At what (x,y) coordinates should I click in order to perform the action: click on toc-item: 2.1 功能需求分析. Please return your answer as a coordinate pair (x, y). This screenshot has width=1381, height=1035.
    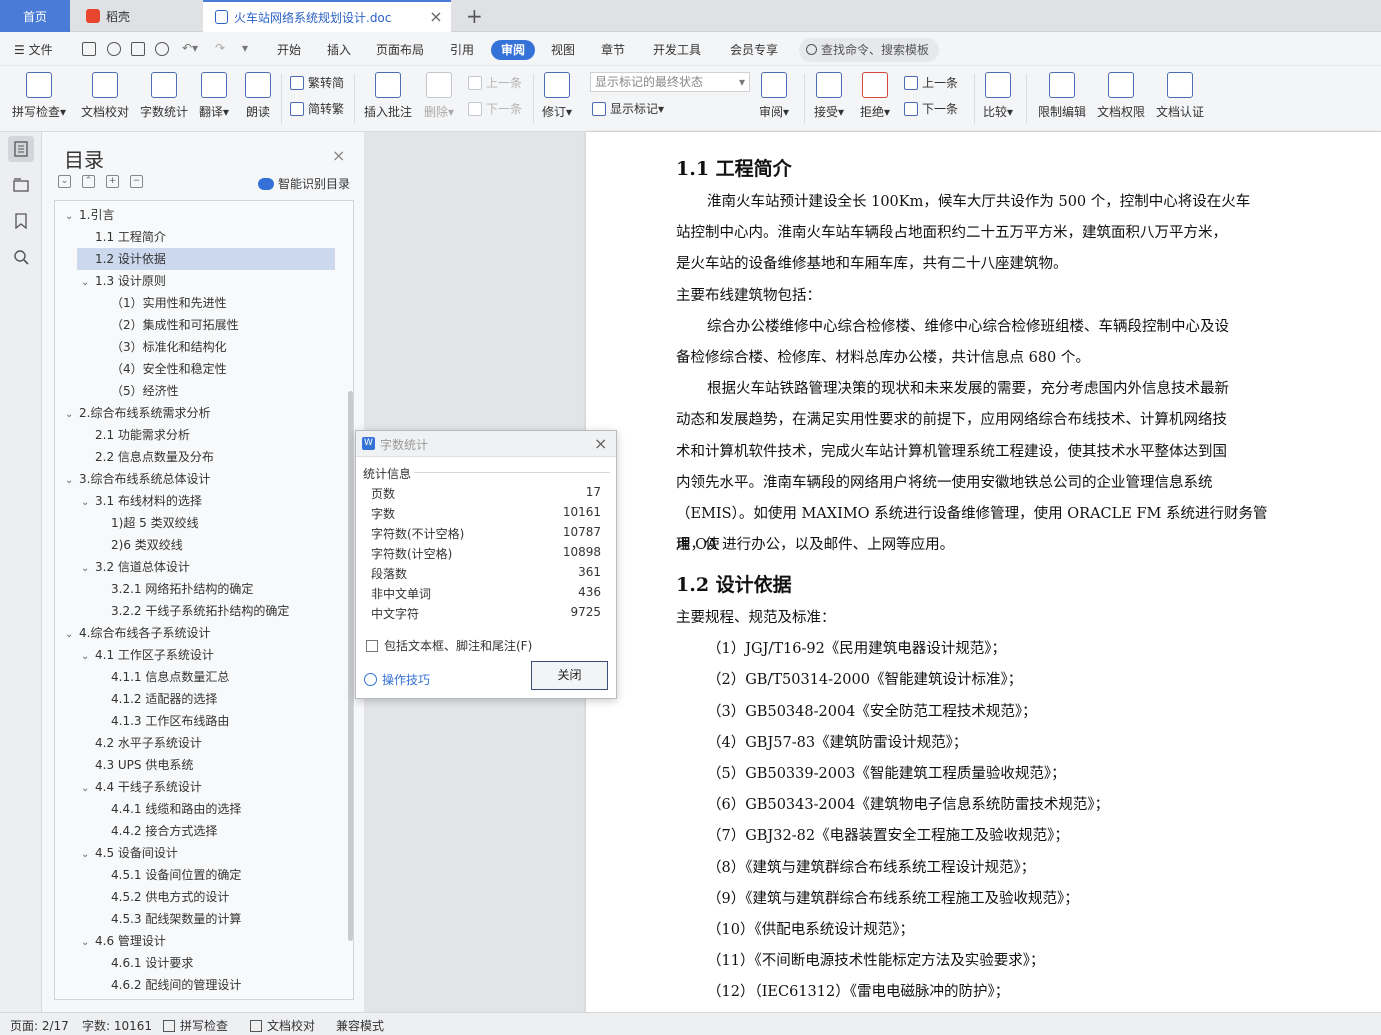
    Looking at the image, I should click on (135, 435).